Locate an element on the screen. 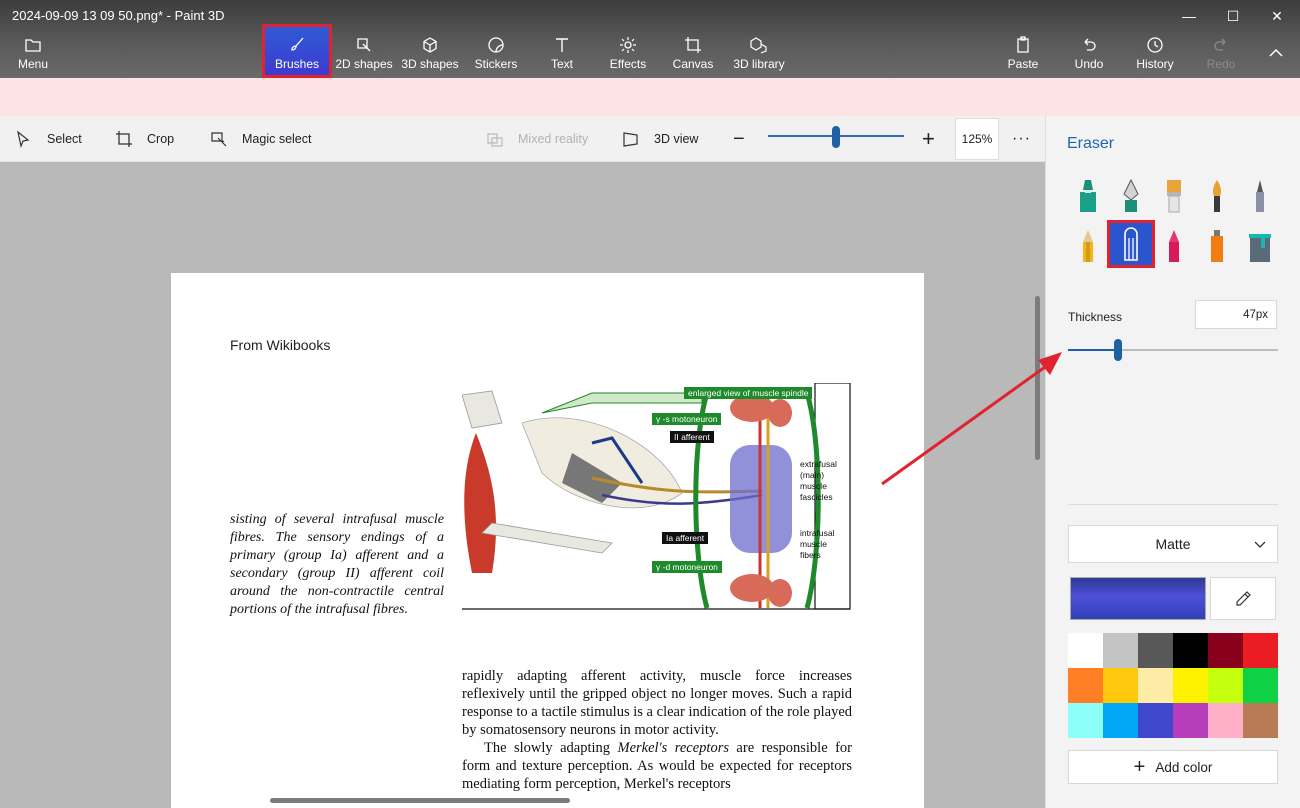 The image size is (1300, 808). more-options-button: ··· is located at coordinates (1021, 139).